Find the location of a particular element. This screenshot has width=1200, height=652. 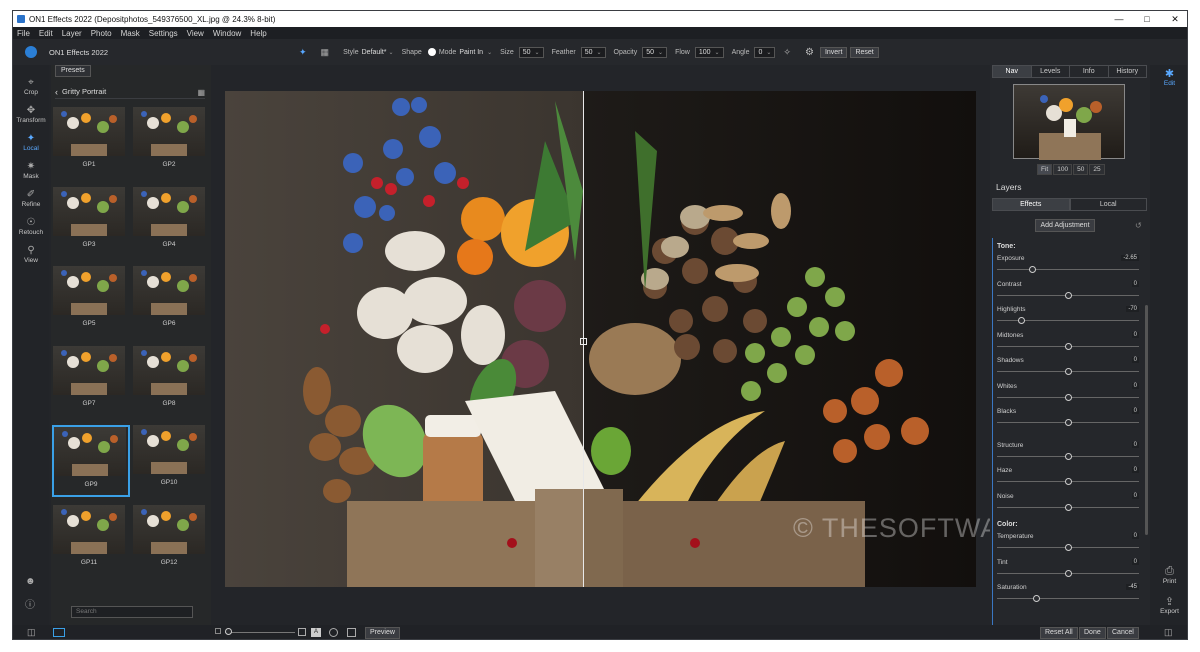

zoom-50-button: 50 is located at coordinates (1081, 169).